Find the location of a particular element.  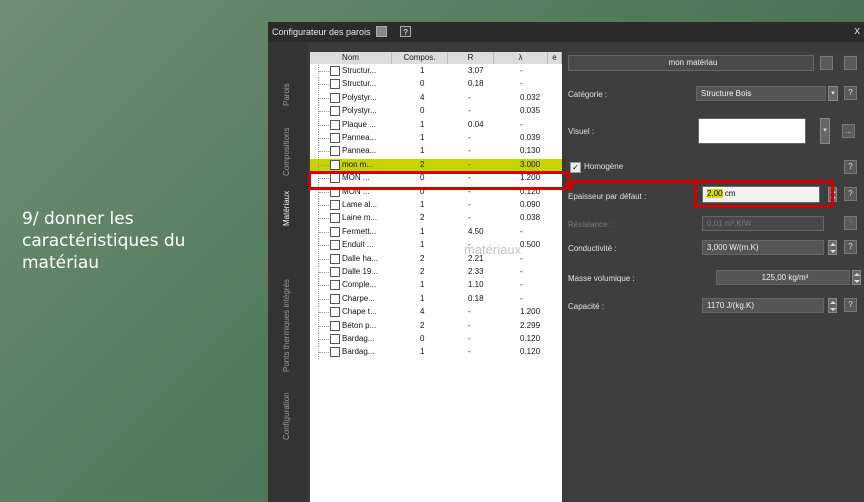

conductivite-help-button: ? is located at coordinates (850, 247).